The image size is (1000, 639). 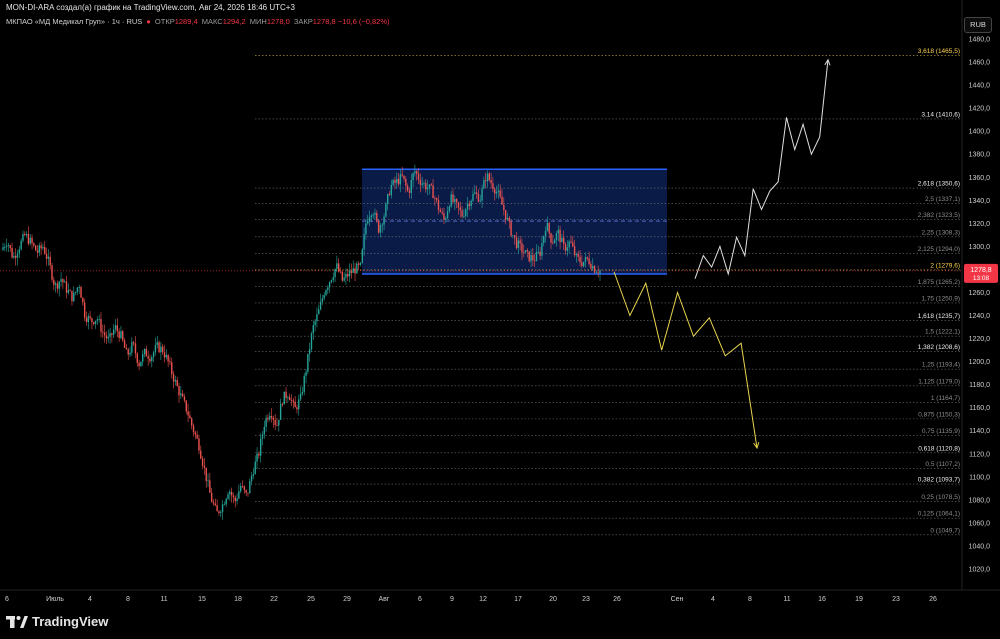 I want to click on fib-level-label: 0 (1049,7), so click(x=945, y=530).